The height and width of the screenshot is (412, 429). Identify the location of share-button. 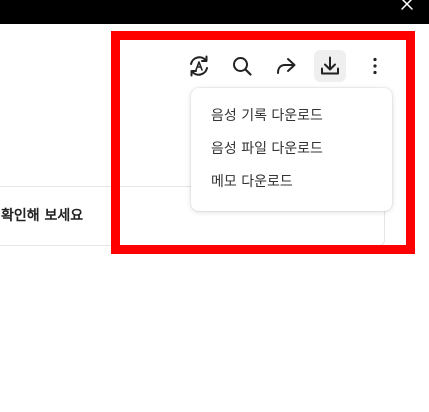
(286, 66).